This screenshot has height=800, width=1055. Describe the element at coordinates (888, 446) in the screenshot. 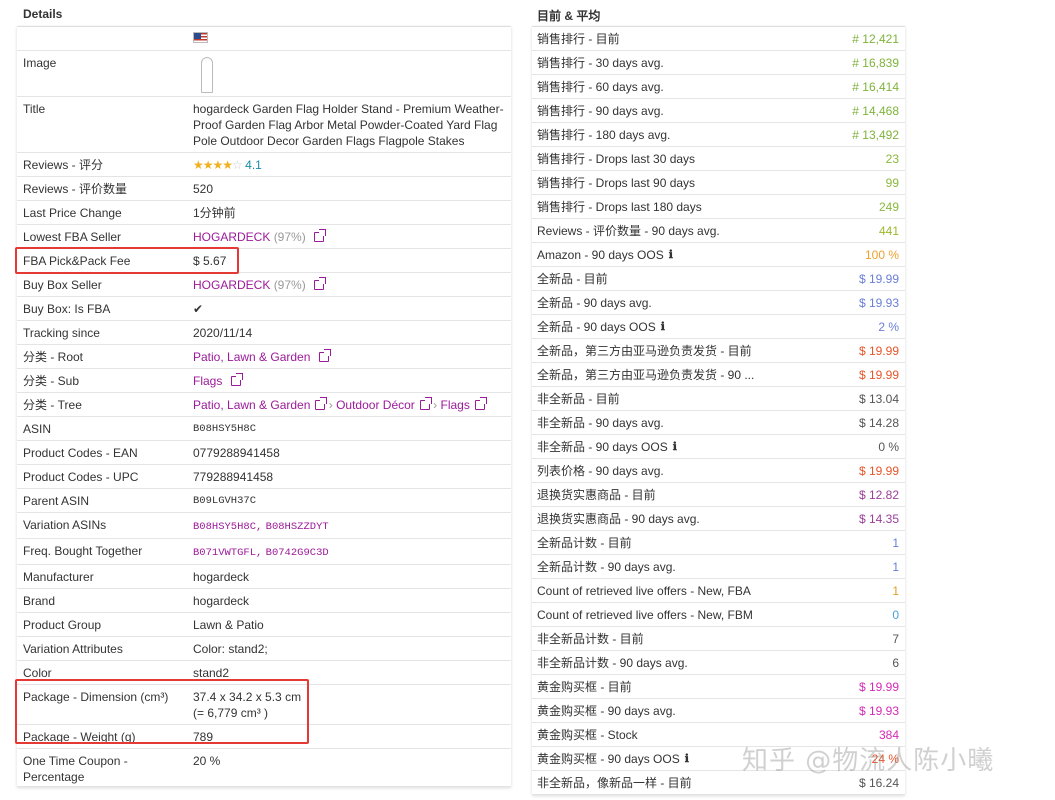

I see `stat-value: 0 %` at that location.